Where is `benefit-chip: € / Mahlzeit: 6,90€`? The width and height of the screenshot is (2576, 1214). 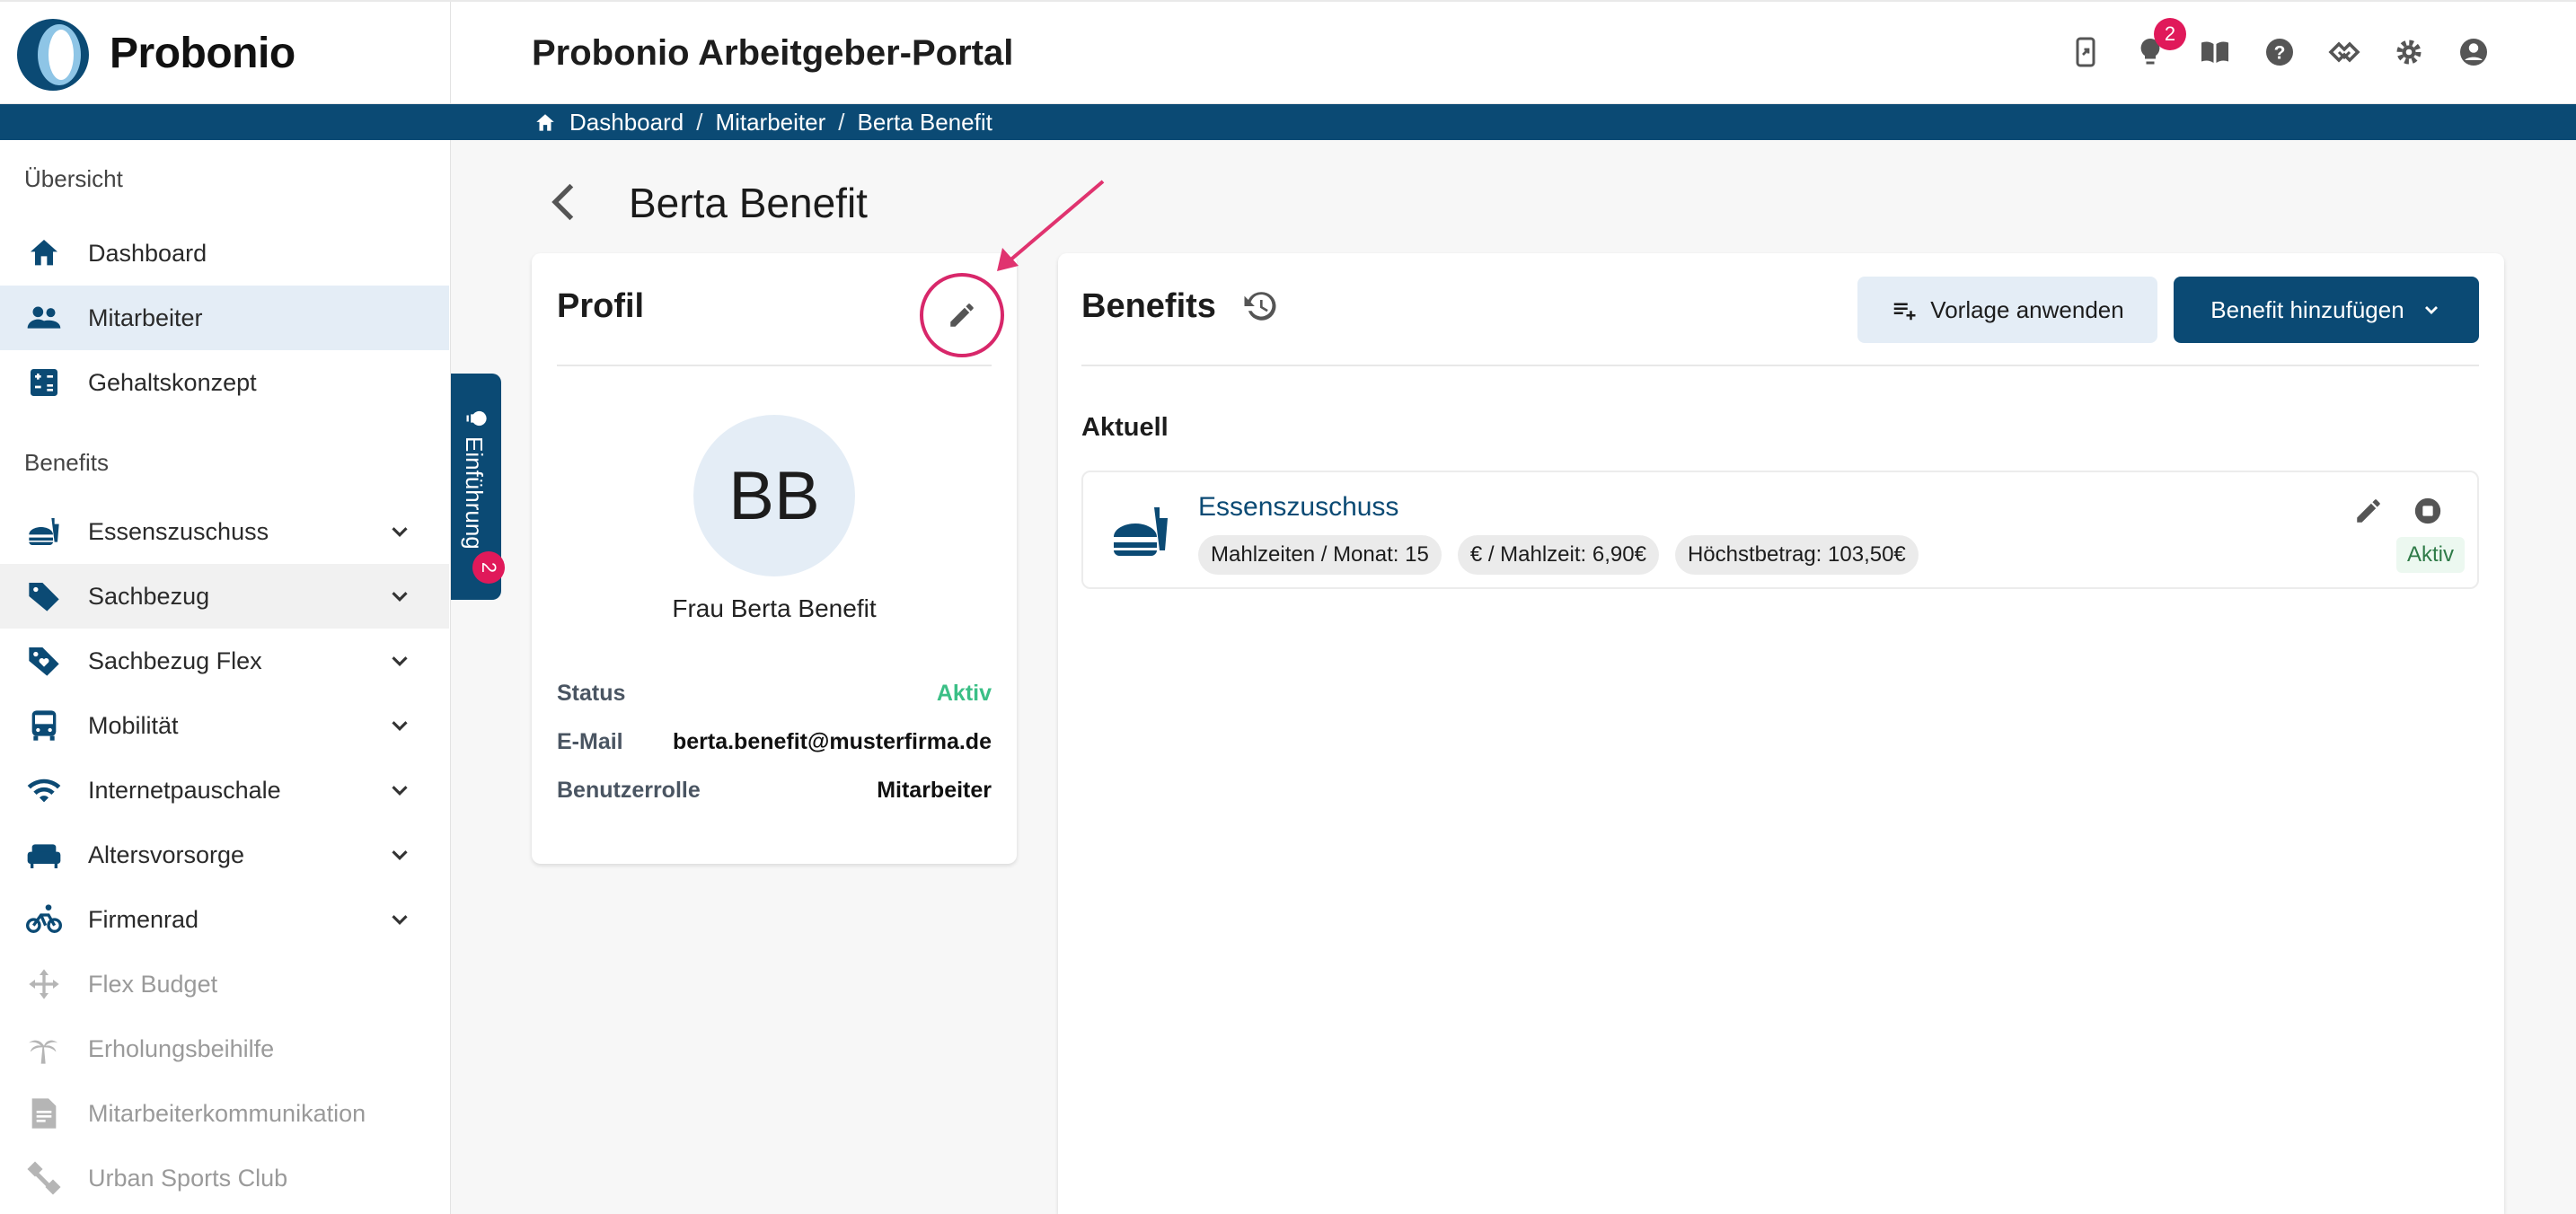
benefit-chip: € / Mahlzeit: 6,90€ is located at coordinates (1558, 555).